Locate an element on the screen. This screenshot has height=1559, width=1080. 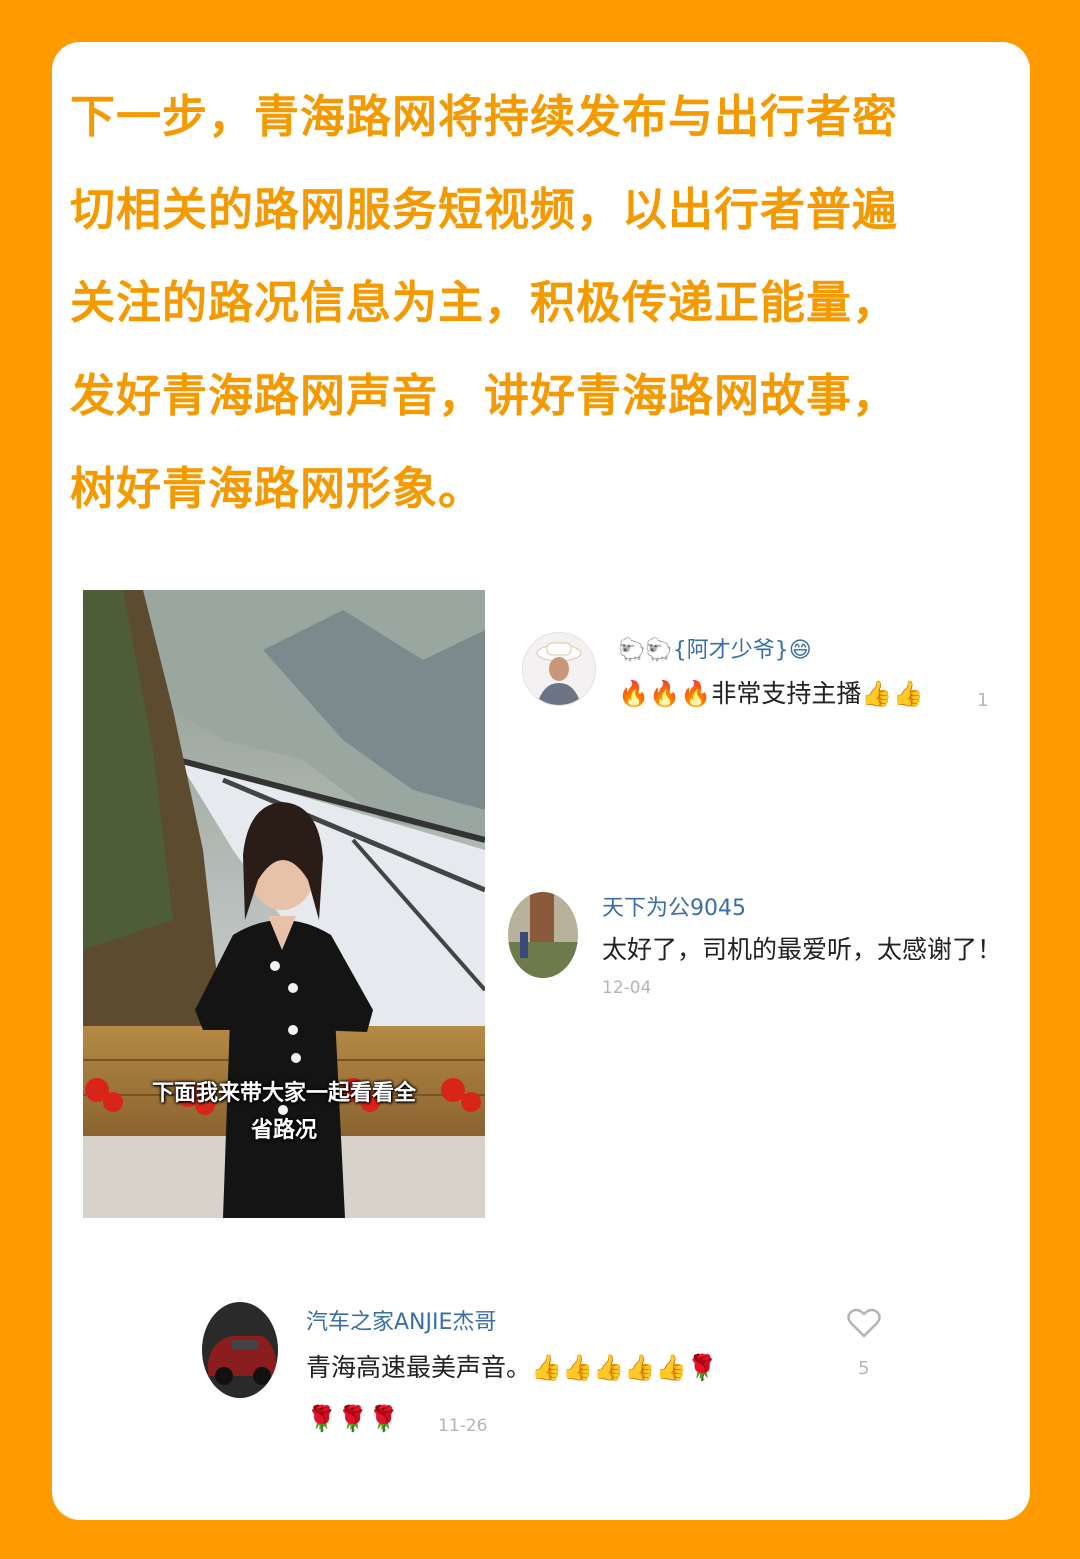
comment-date: 11-26 is located at coordinates (463, 1426).